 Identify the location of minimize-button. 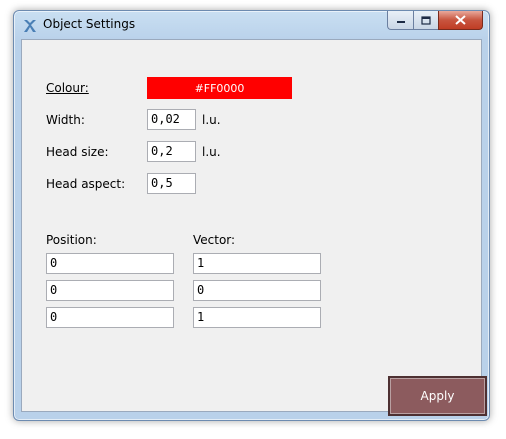
(400, 20).